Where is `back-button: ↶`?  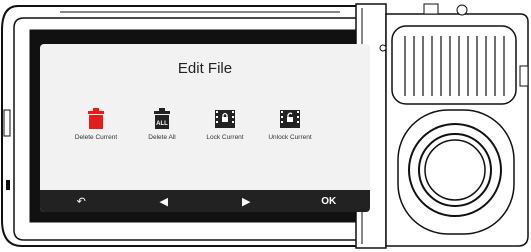
back-button: ↶ is located at coordinates (81, 201).